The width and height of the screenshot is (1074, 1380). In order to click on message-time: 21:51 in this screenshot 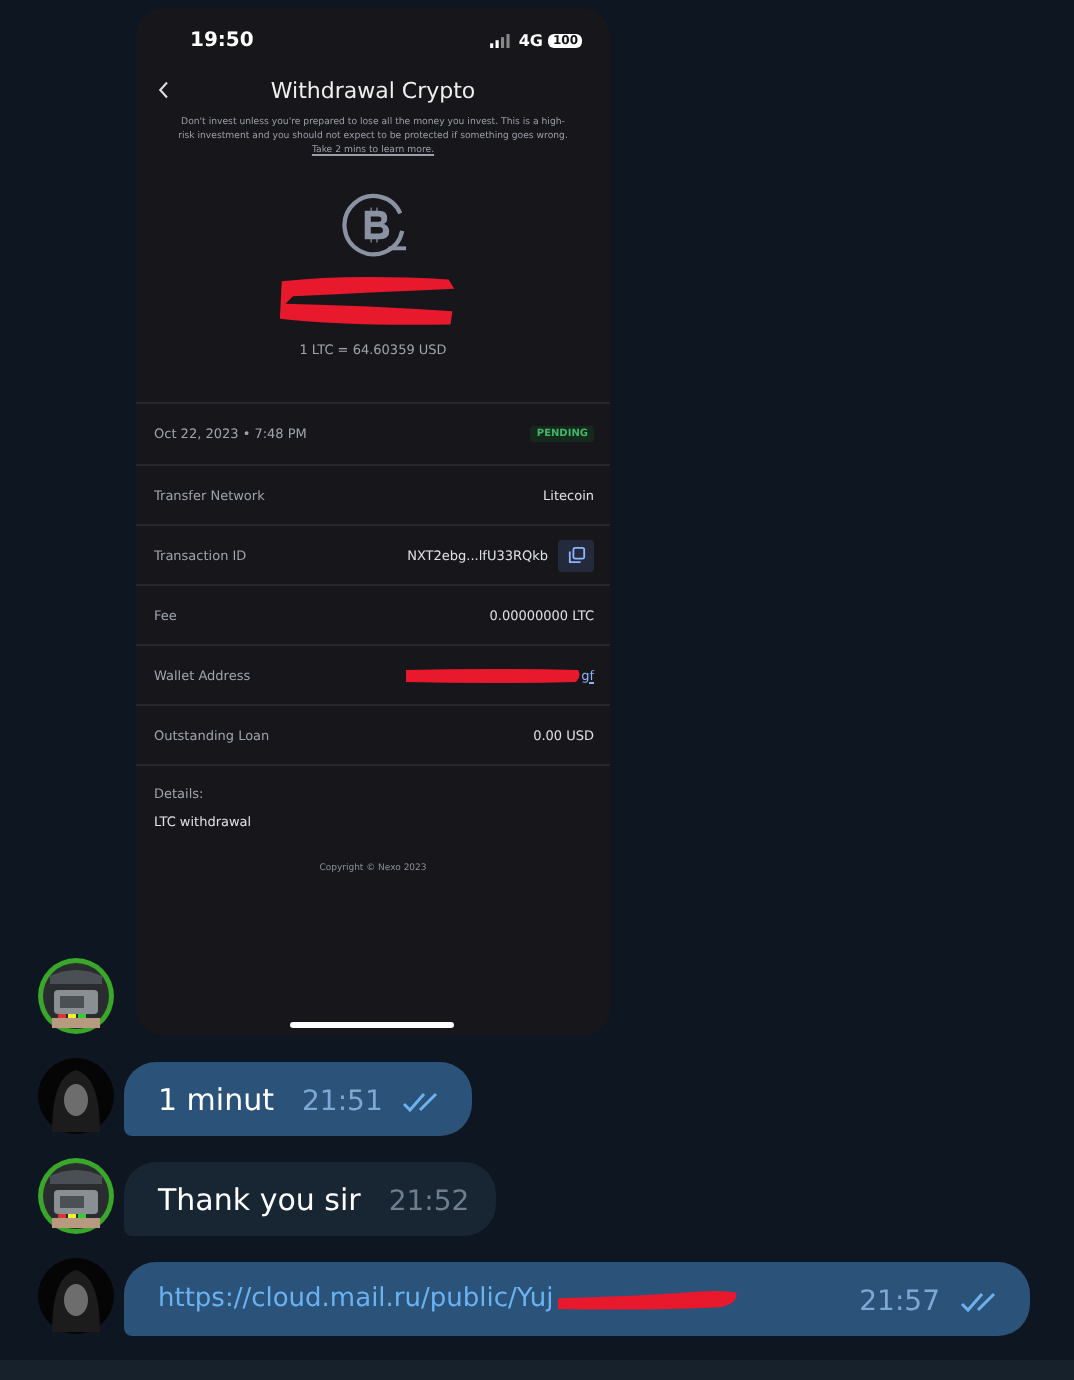, I will do `click(342, 1102)`.